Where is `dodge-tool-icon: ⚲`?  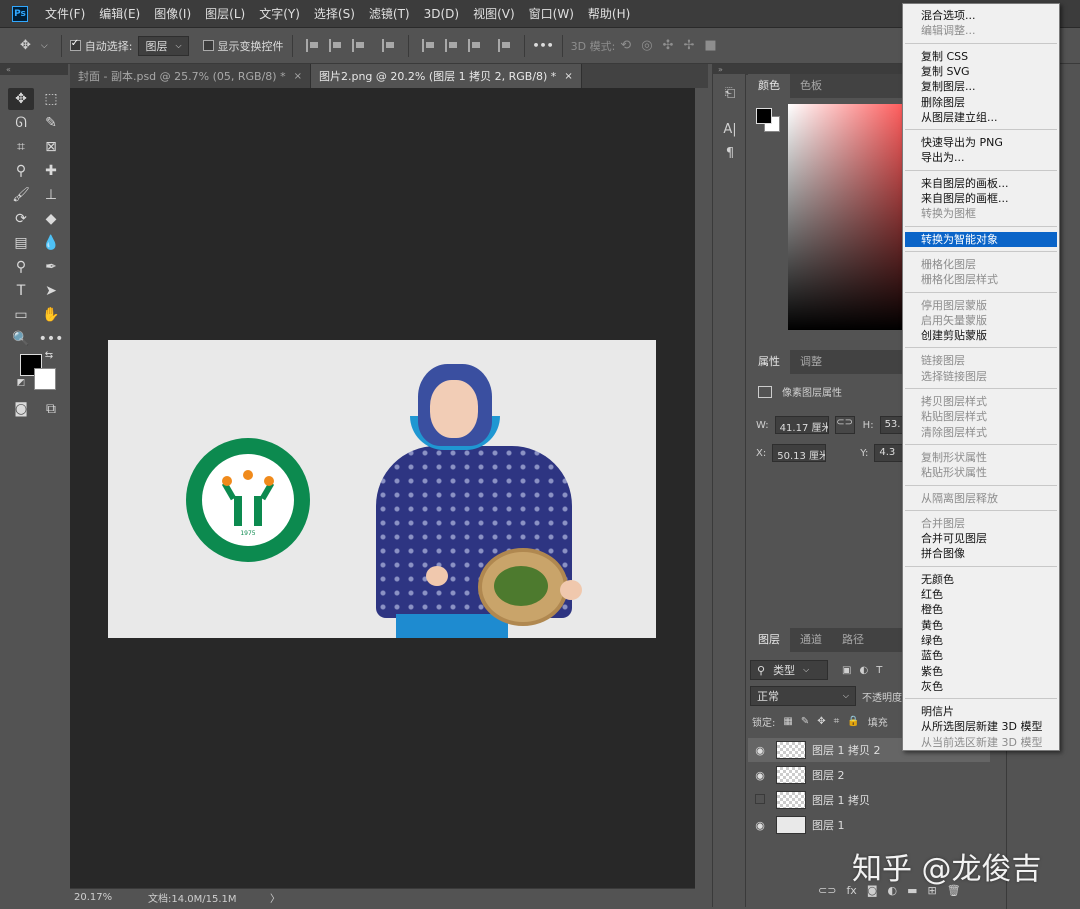 dodge-tool-icon: ⚲ is located at coordinates (21, 267).